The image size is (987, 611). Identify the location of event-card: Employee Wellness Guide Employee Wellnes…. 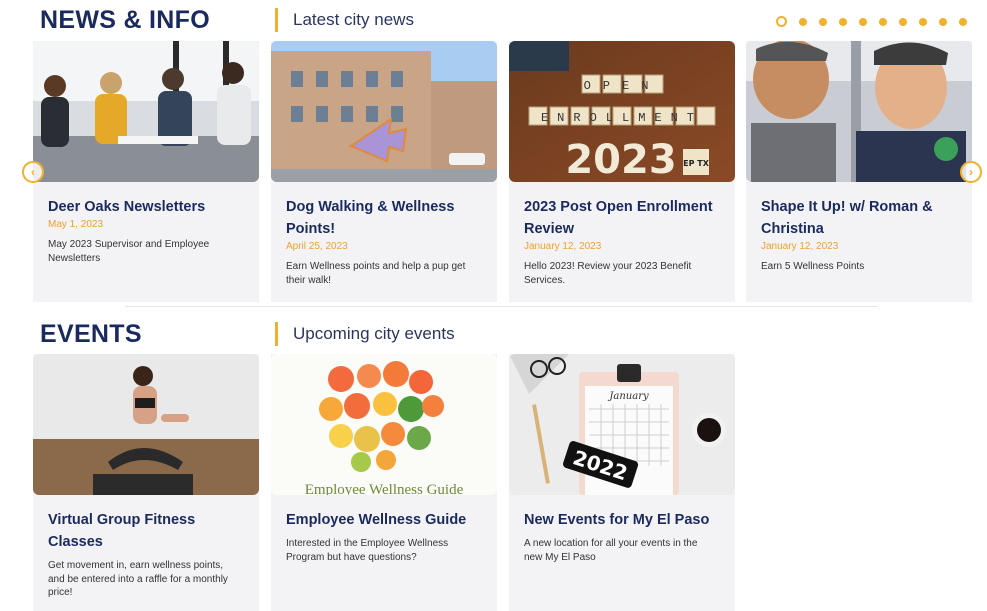
(384, 482).